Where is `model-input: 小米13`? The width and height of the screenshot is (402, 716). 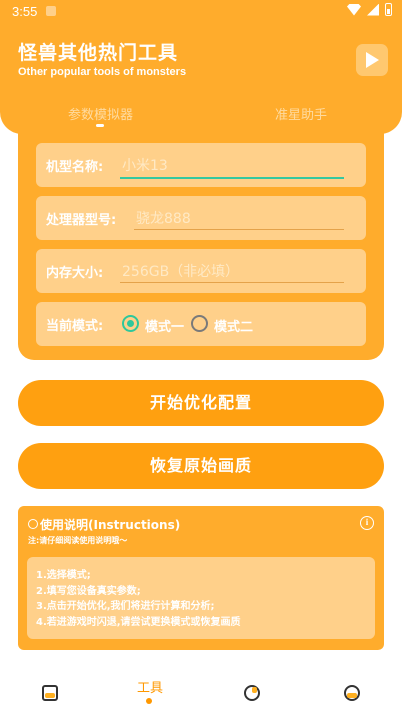
model-input: 小米13 is located at coordinates (145, 165).